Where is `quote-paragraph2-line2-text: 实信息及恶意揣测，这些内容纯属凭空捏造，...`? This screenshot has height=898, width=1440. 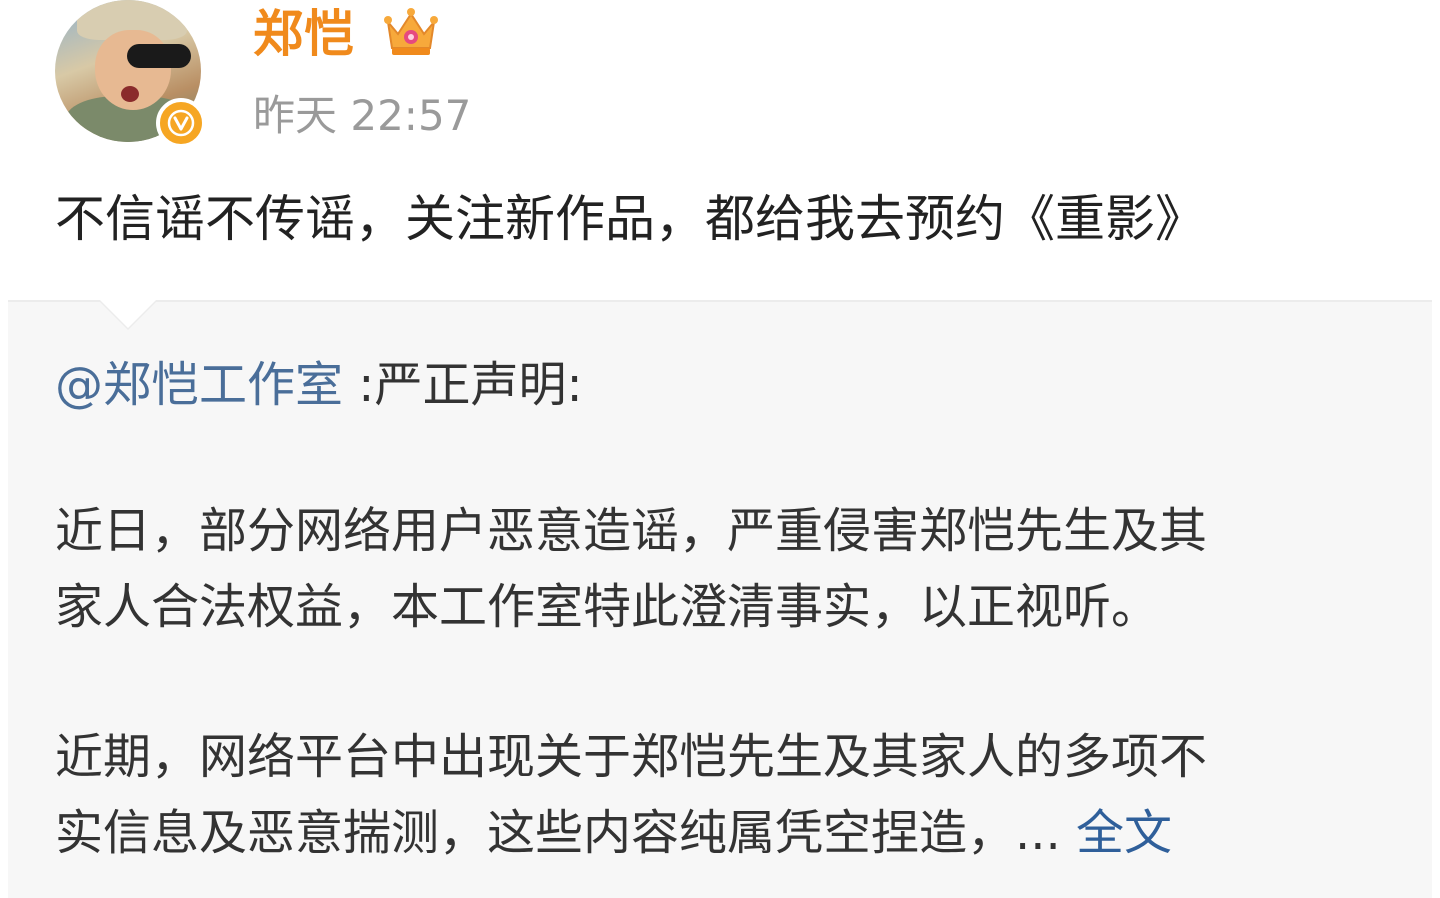
quote-paragraph2-line2-text: 实信息及恶意揣测，这些内容纯属凭空捏造，... is located at coordinates (566, 833).